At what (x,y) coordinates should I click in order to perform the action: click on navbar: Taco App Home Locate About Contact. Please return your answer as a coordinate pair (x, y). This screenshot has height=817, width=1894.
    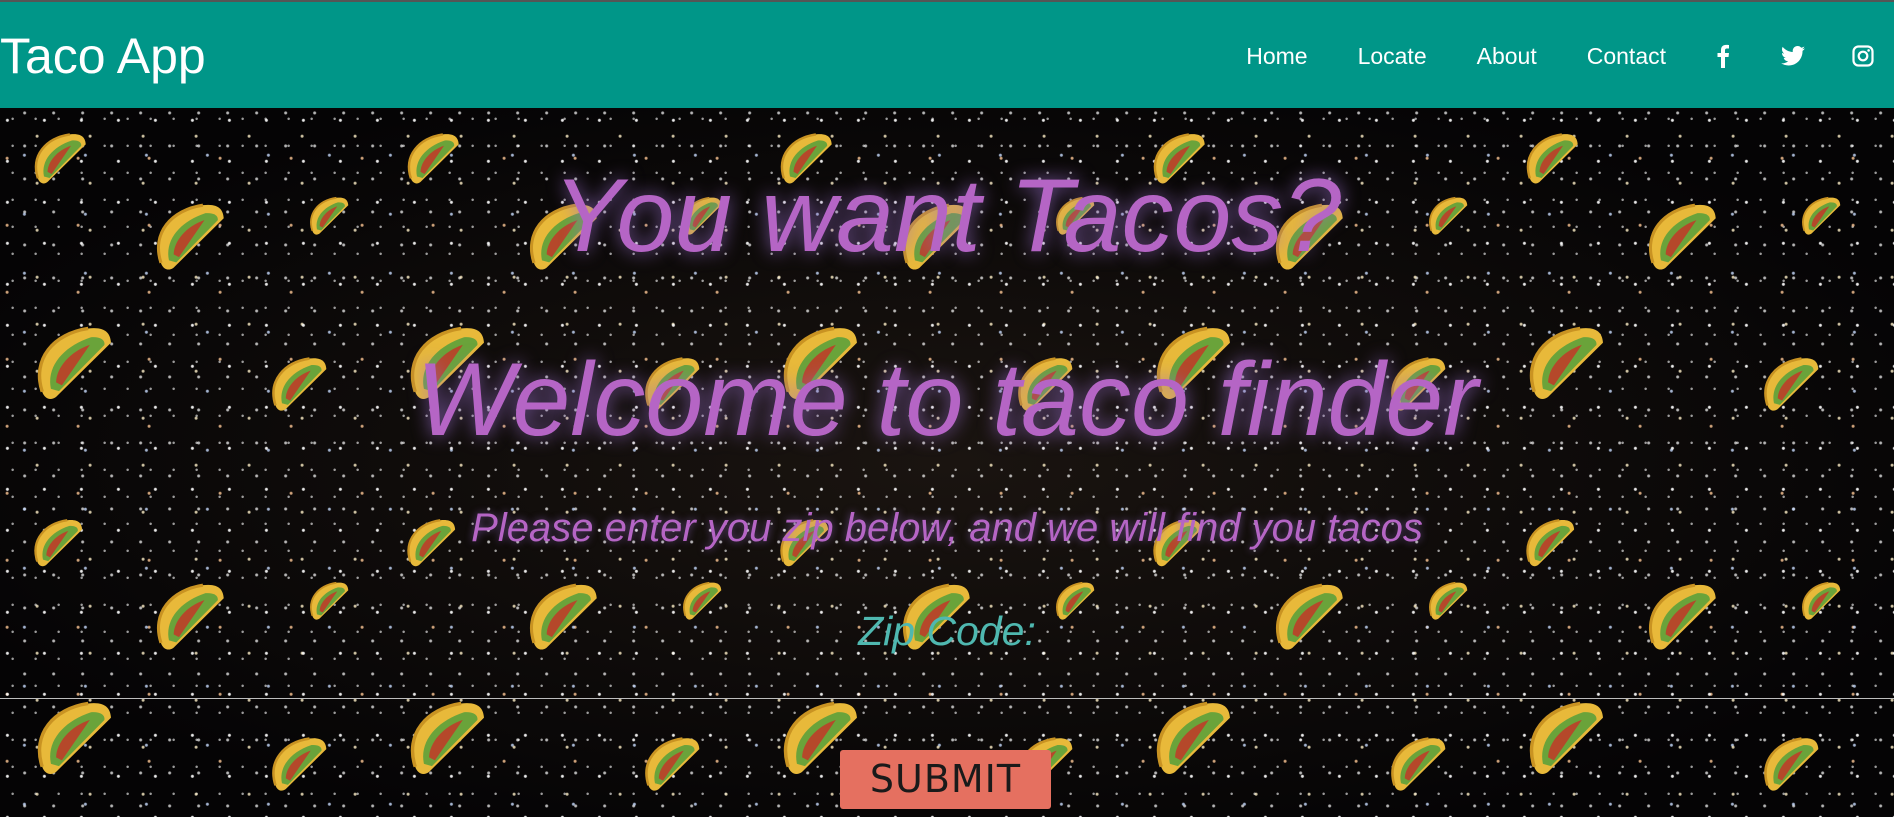
    Looking at the image, I should click on (947, 54).